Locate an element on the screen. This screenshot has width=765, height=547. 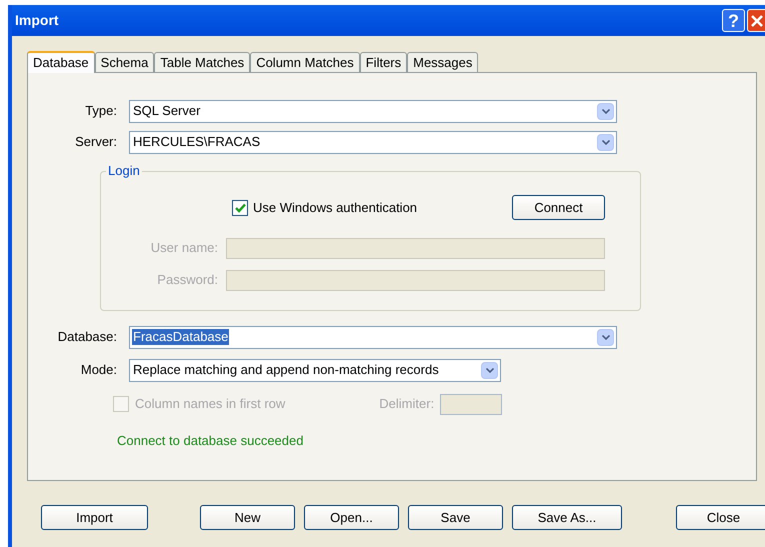
field-label: Server: is located at coordinates (96, 141).